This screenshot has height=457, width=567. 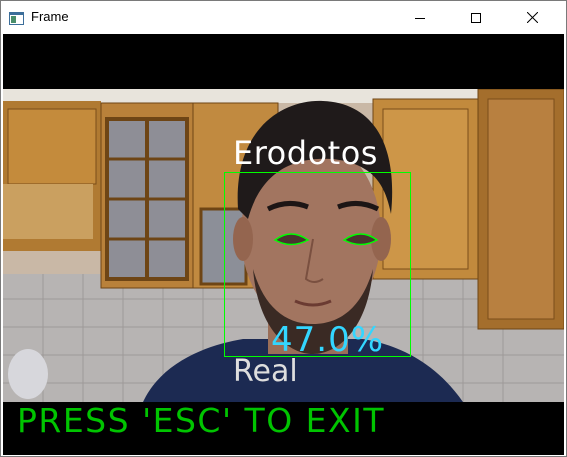 I want to click on minimize-button, so click(x=420, y=17).